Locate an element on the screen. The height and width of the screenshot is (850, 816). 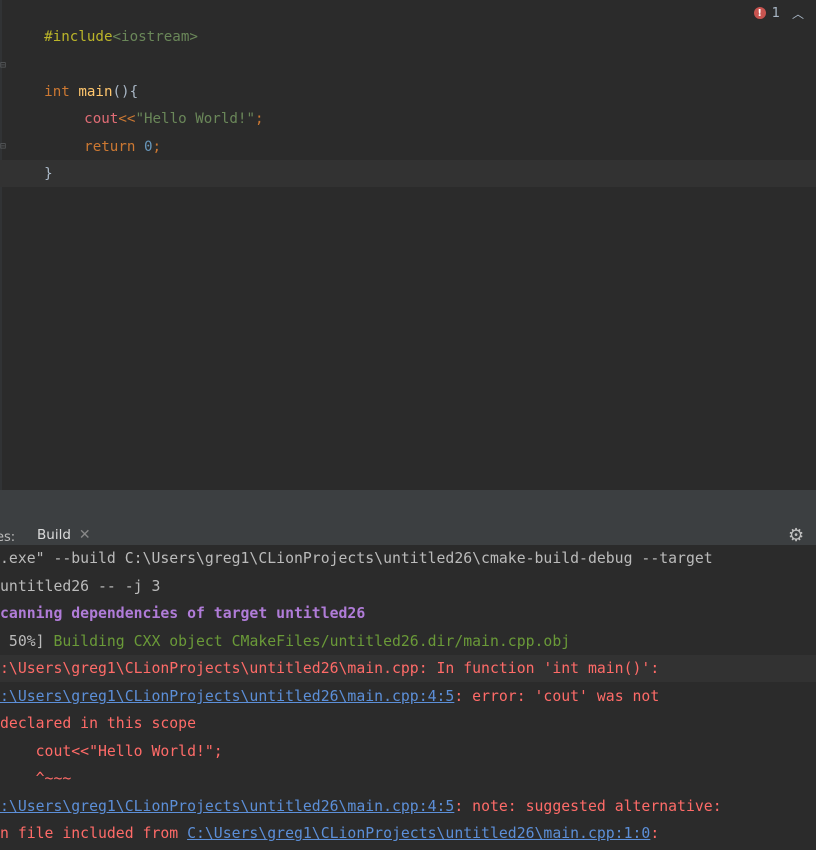
console-line: declared in this scope is located at coordinates (98, 723).